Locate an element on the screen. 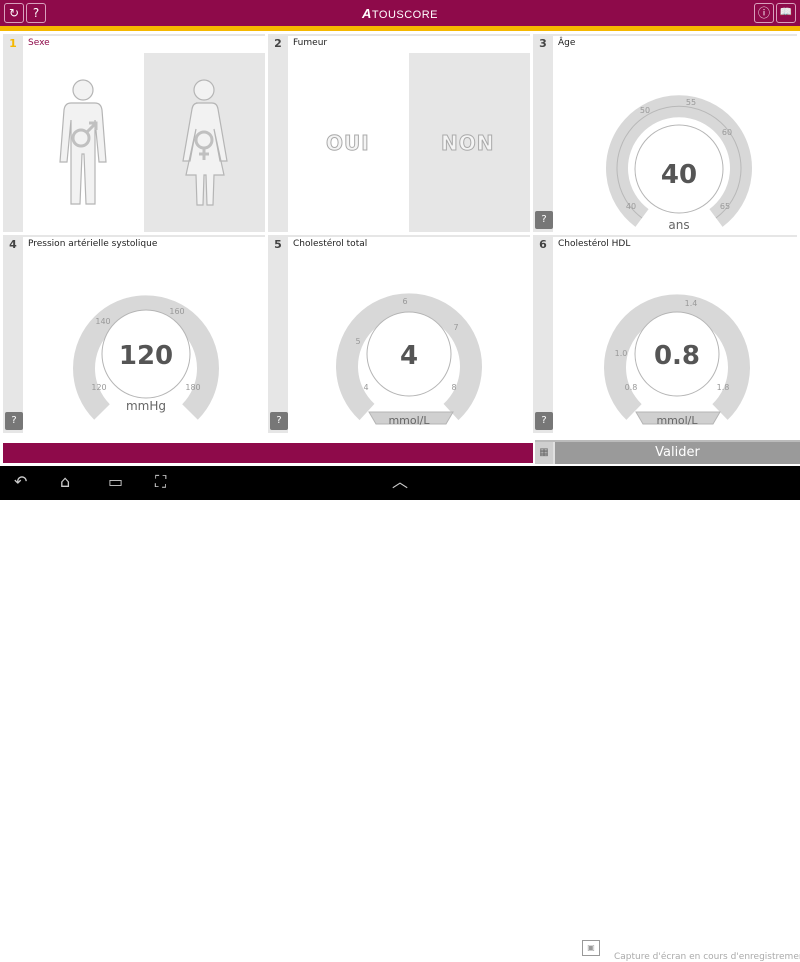 This screenshot has width=800, height=962. back-icon: ↶ is located at coordinates (20, 482).